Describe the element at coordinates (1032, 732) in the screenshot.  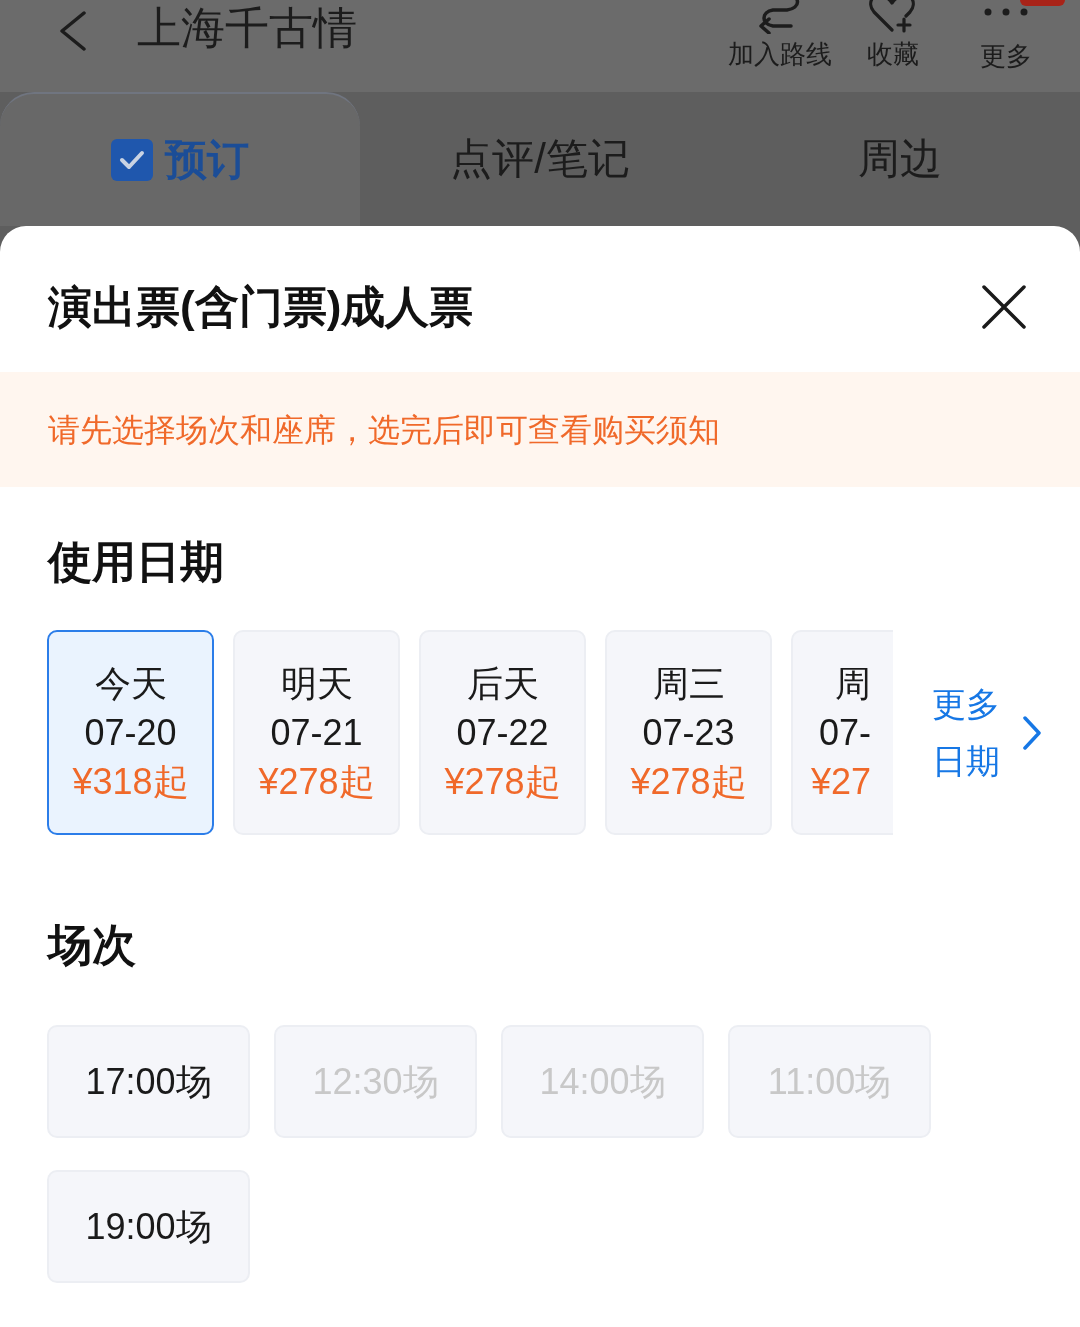
I see `chevron-right-icon` at that location.